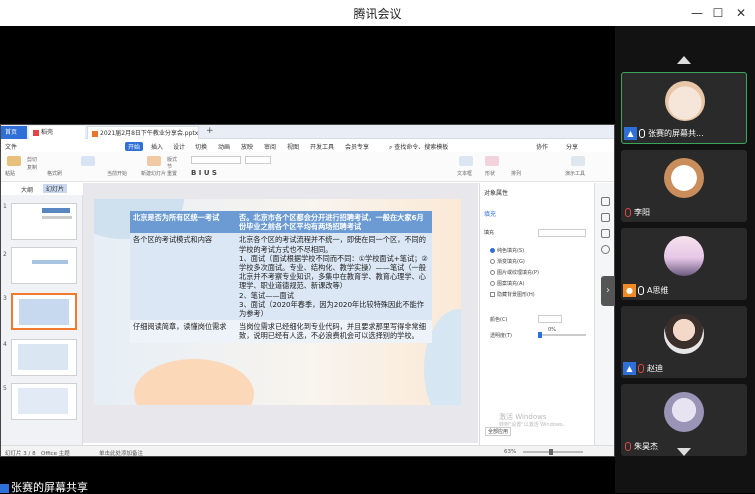 This screenshot has width=755, height=494. Describe the element at coordinates (604, 314) in the screenshot. I see `right-toolbar-strip` at that location.